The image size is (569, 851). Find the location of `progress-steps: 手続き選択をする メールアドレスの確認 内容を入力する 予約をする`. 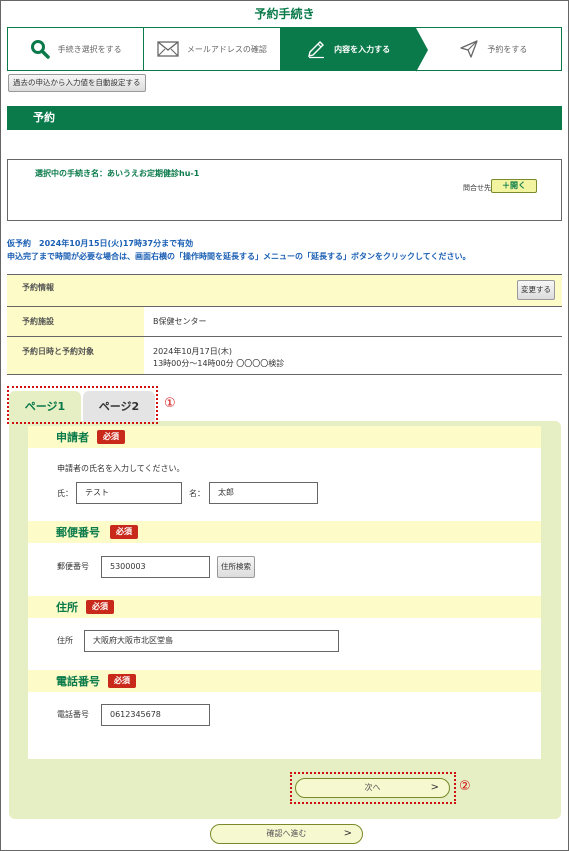

progress-steps: 手続き選択をする メールアドレスの確認 内容を入力する 予約をする is located at coordinates (284, 49).